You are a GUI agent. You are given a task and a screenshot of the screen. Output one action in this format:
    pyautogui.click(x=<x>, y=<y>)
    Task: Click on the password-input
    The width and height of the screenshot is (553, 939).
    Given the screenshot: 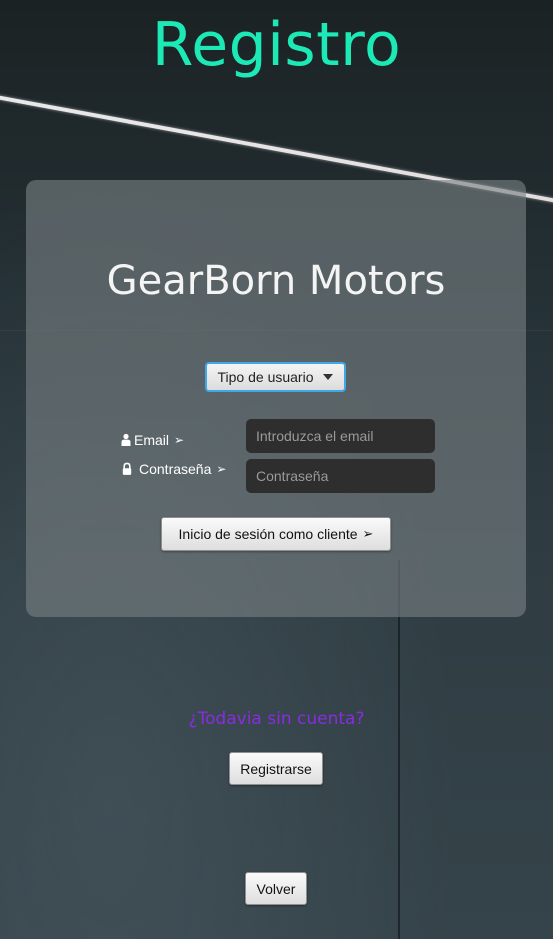 What is the action you would take?
    pyautogui.click(x=340, y=476)
    